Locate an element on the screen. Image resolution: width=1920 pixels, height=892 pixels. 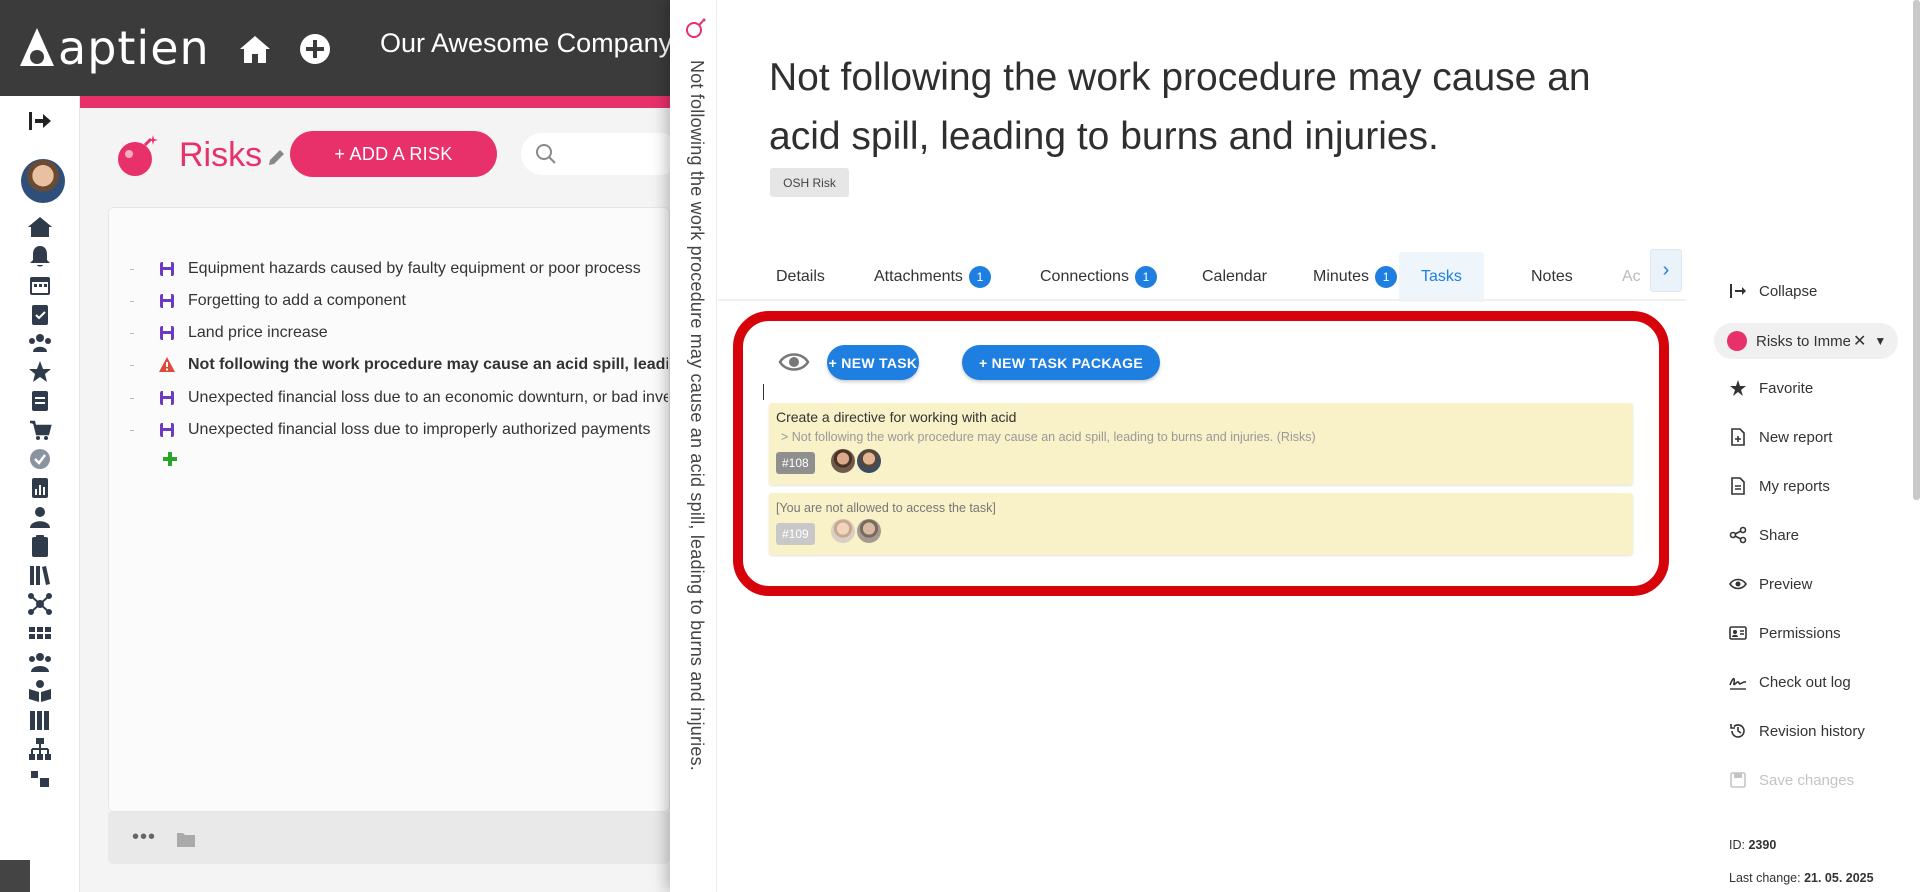
check-circle-icon is located at coordinates (40, 459).